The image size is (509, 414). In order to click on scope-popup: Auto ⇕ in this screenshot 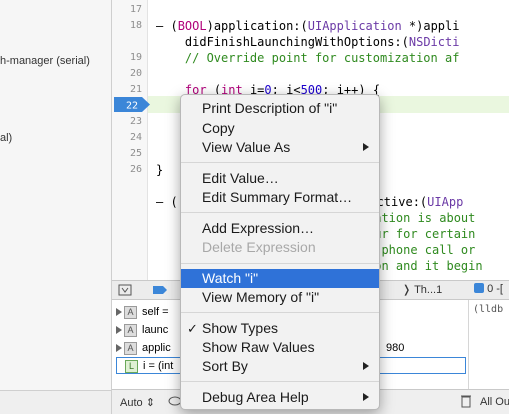, I will do `click(137, 402)`.